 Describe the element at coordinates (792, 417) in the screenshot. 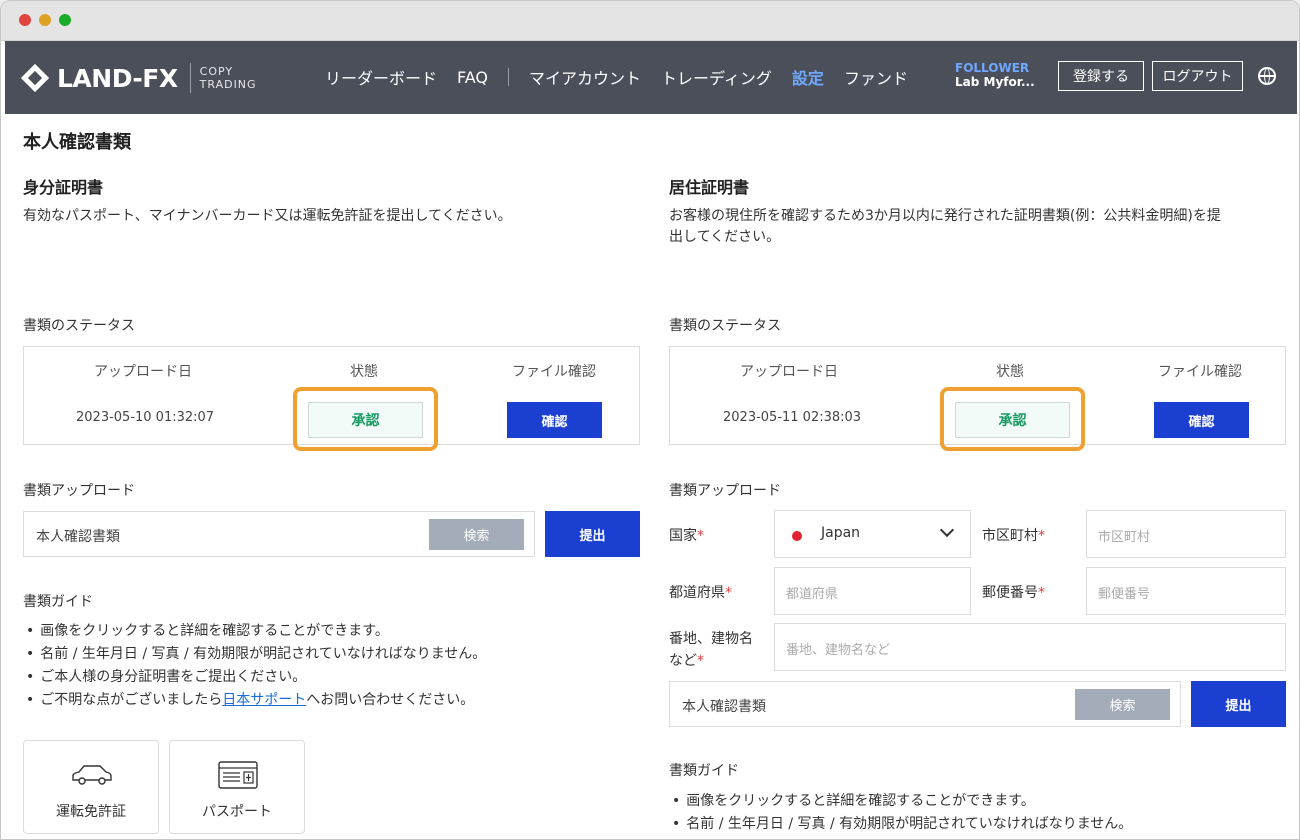

I see `upload-date: 2023-05-11 02:38:03` at that location.